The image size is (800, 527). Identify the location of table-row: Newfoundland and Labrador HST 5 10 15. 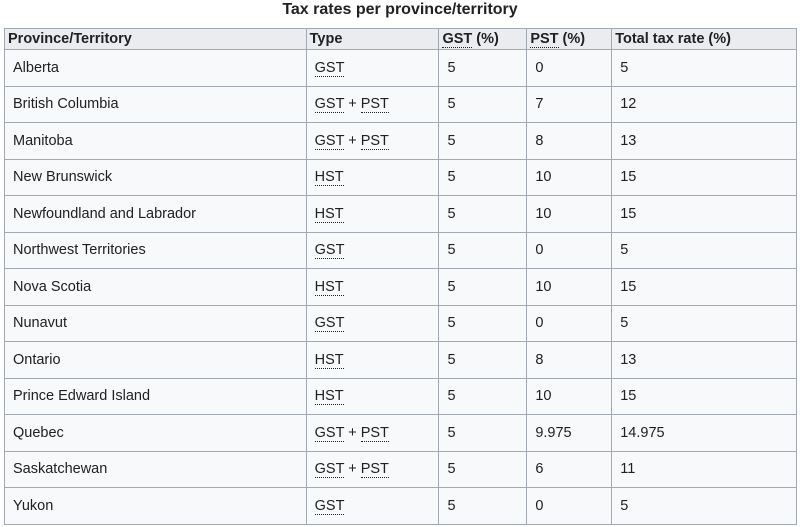
(400, 214).